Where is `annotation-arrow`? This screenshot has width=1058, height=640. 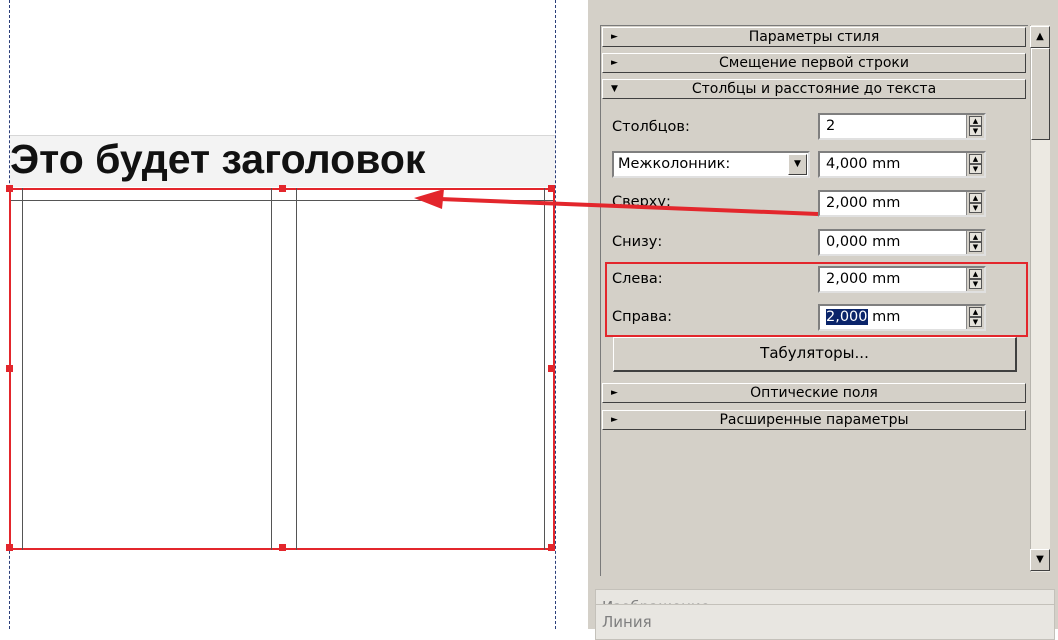 annotation-arrow is located at coordinates (616, 202).